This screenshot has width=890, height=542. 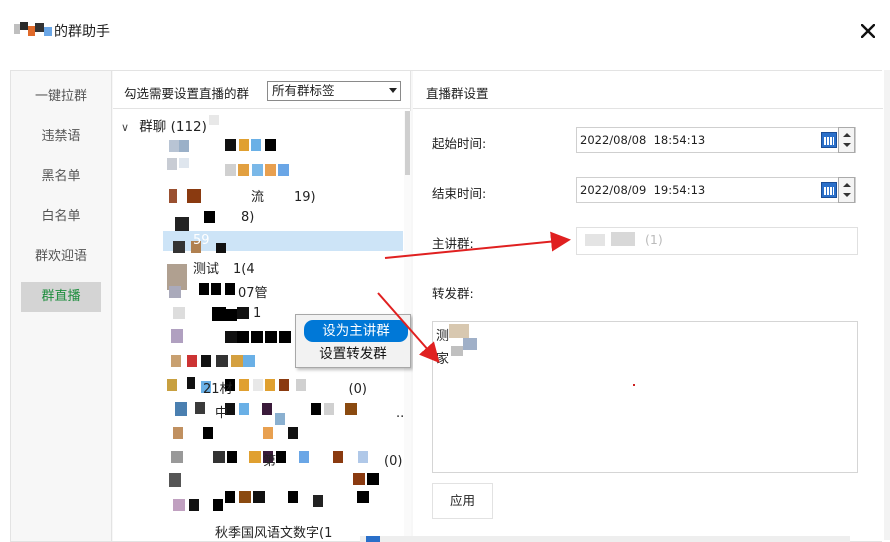 What do you see at coordinates (459, 193) in the screenshot?
I see `end-time-label: 结束时间:` at bounding box center [459, 193].